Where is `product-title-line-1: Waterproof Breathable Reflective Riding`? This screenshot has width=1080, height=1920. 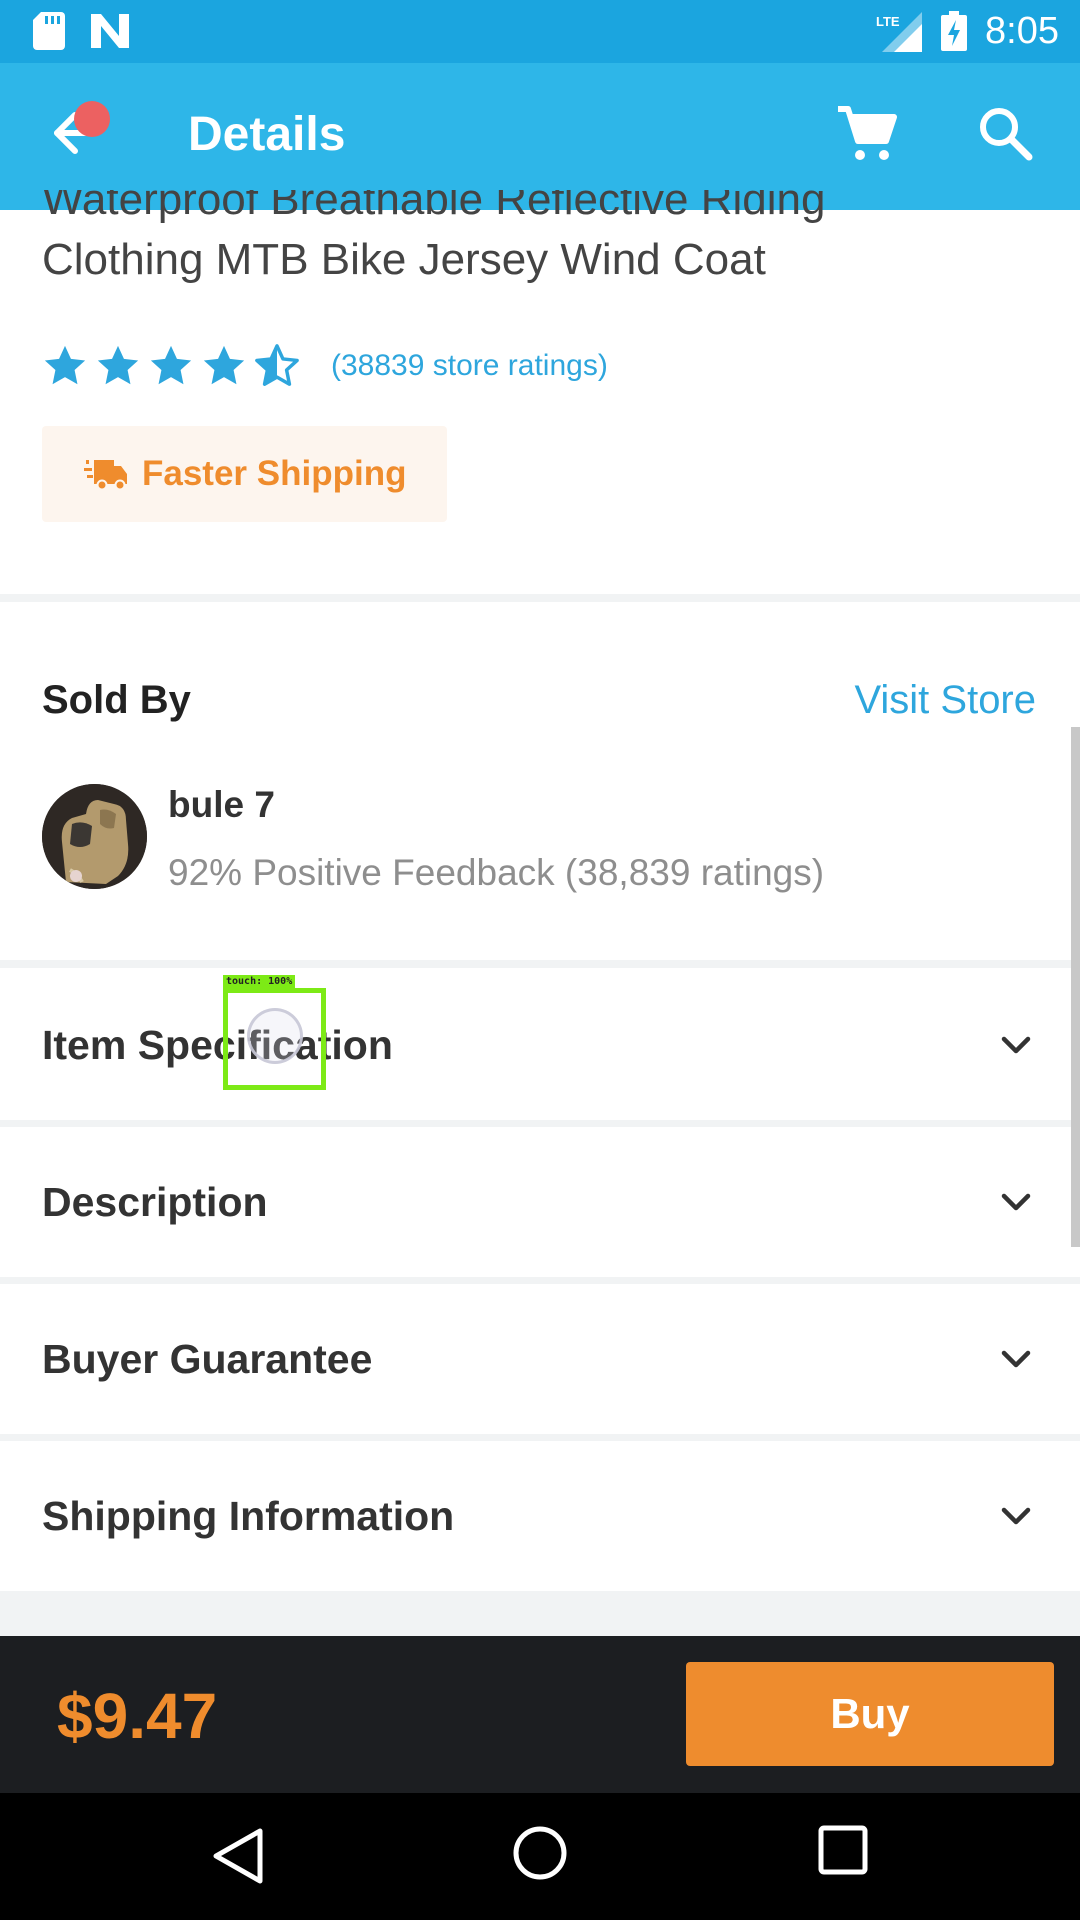
product-title-line-1: Waterproof Breathable Reflective Riding is located at coordinates (434, 207).